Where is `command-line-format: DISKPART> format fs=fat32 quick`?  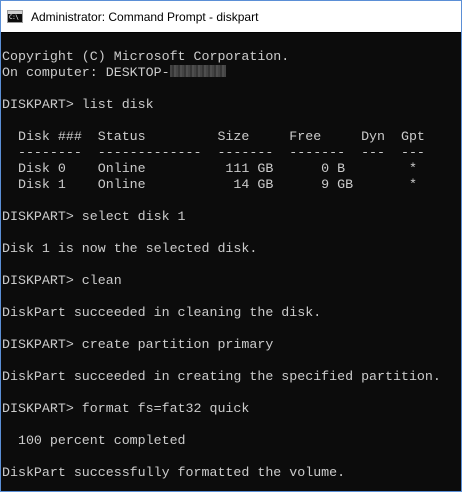 command-line-format: DISKPART> format fs=fat32 quick is located at coordinates (231, 409).